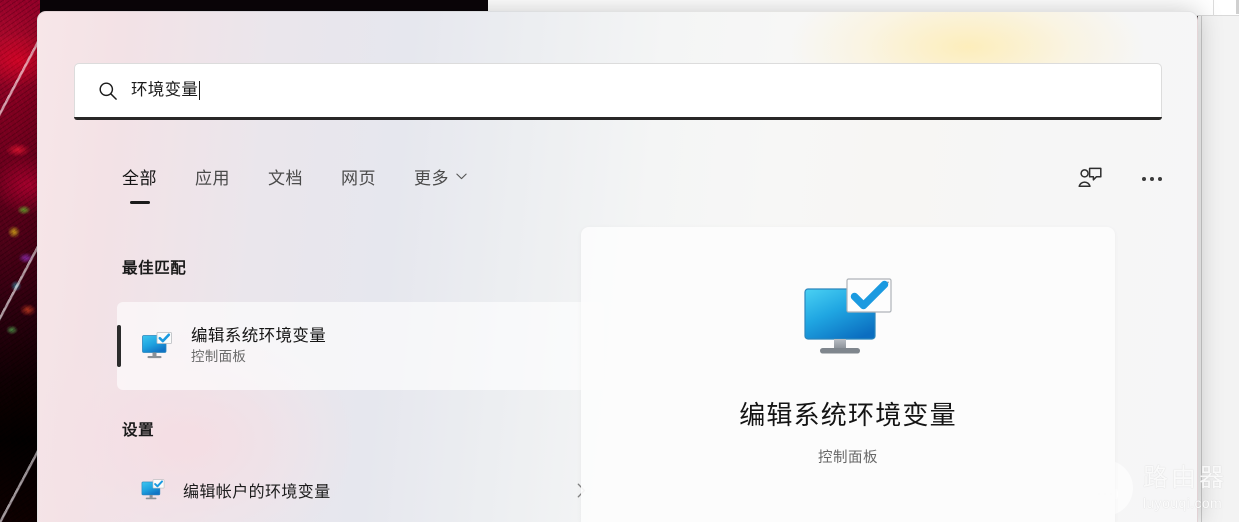  I want to click on tab-apps: 应用, so click(212, 175).